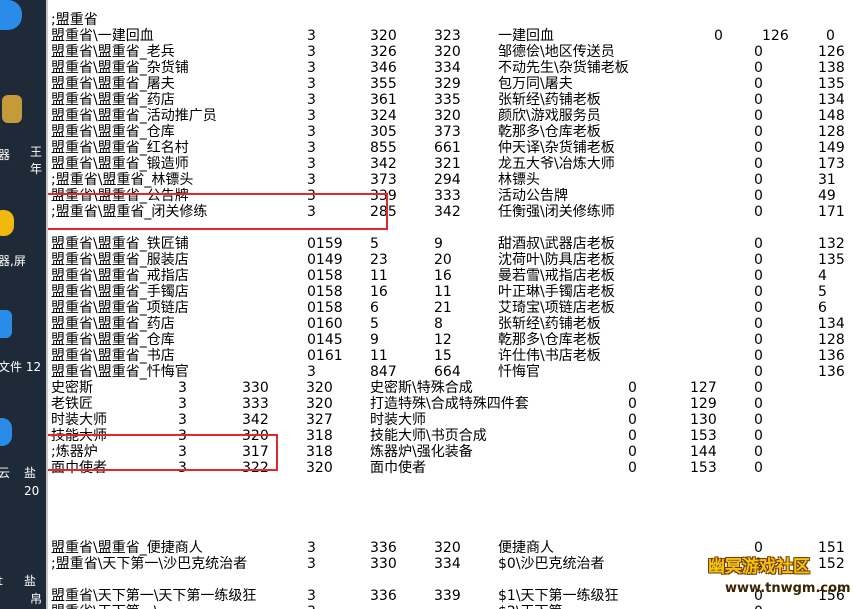 The width and height of the screenshot is (853, 609). What do you see at coordinates (450, 388) in the screenshot?
I see `table-row: 史密斯 3 330 320 史密斯\特殊合成 0 127 0` at bounding box center [450, 388].